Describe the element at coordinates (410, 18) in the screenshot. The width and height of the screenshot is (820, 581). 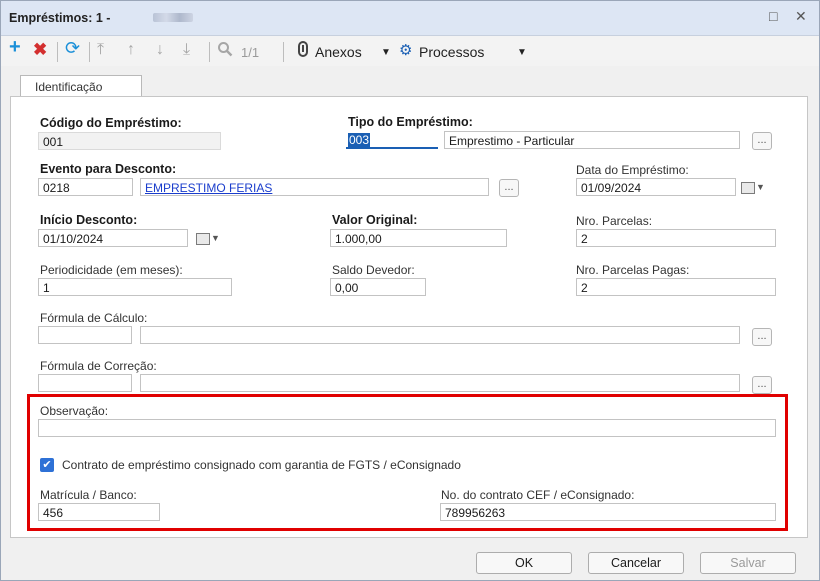
I see `title-bar: Empréstimos: 1 - □ ✕` at that location.